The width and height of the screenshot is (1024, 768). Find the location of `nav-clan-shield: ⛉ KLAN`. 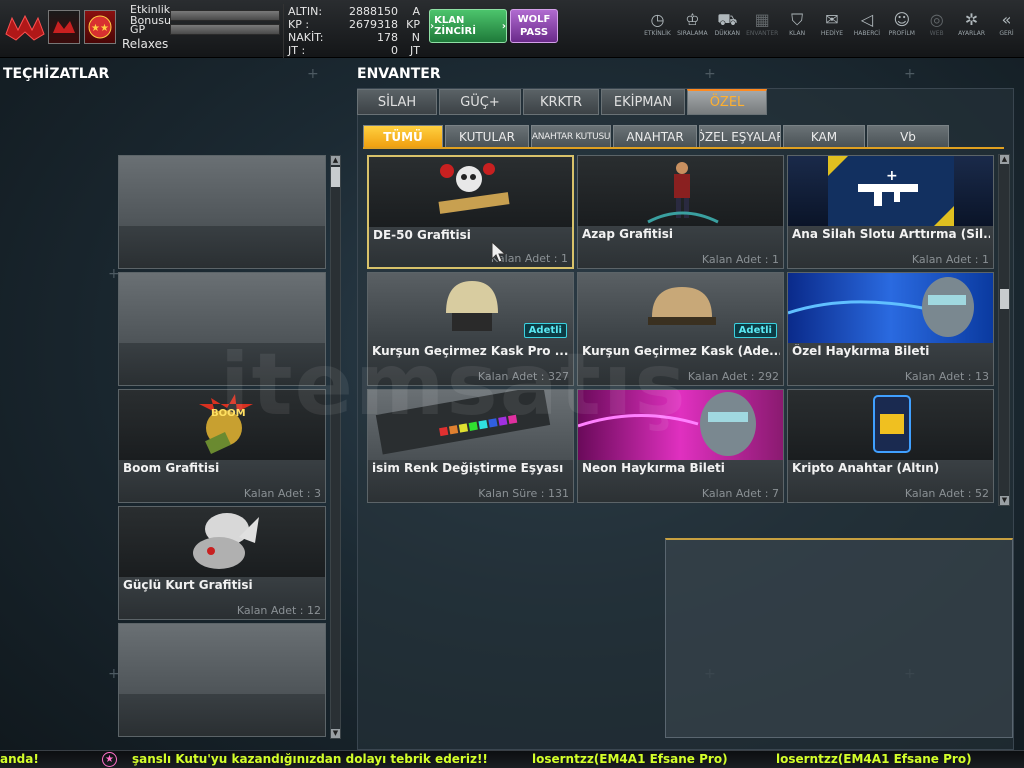

nav-clan-shield: ⛉ KLAN is located at coordinates (797, 30).